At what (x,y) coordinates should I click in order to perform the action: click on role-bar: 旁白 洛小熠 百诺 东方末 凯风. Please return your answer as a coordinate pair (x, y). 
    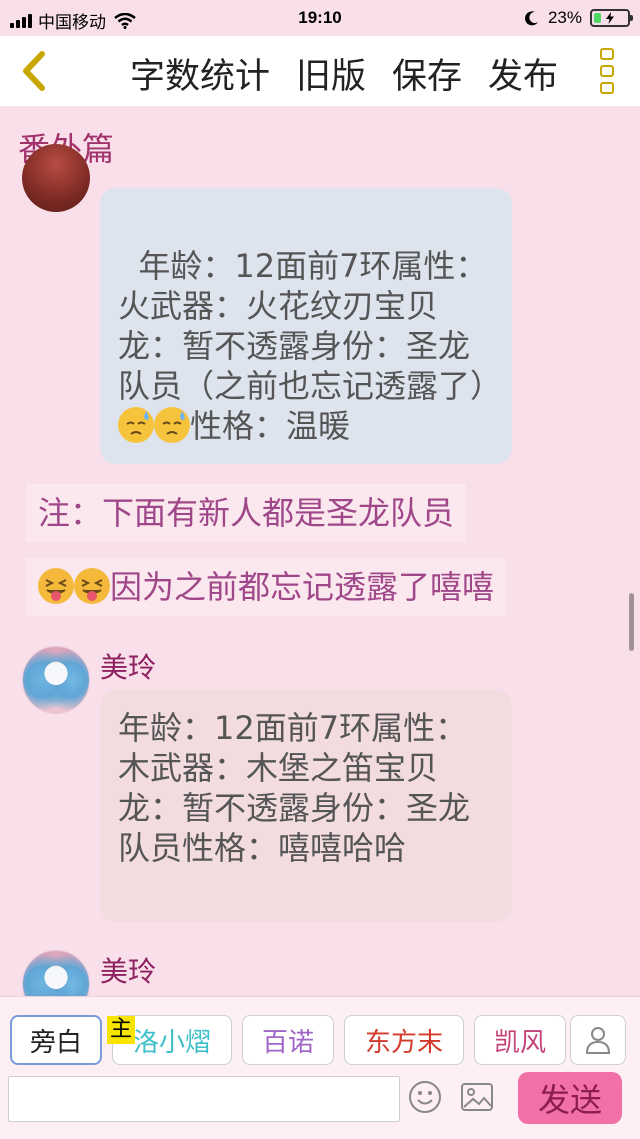
    Looking at the image, I should click on (320, 1035).